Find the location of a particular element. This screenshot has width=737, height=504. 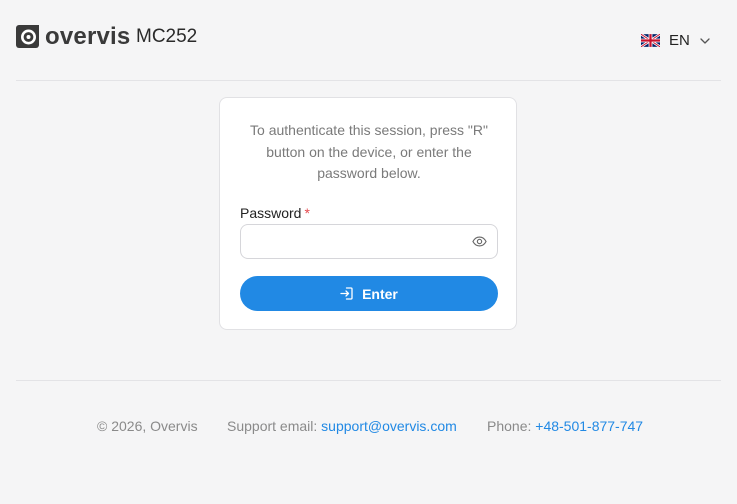

device-model: MC252 is located at coordinates (167, 36).